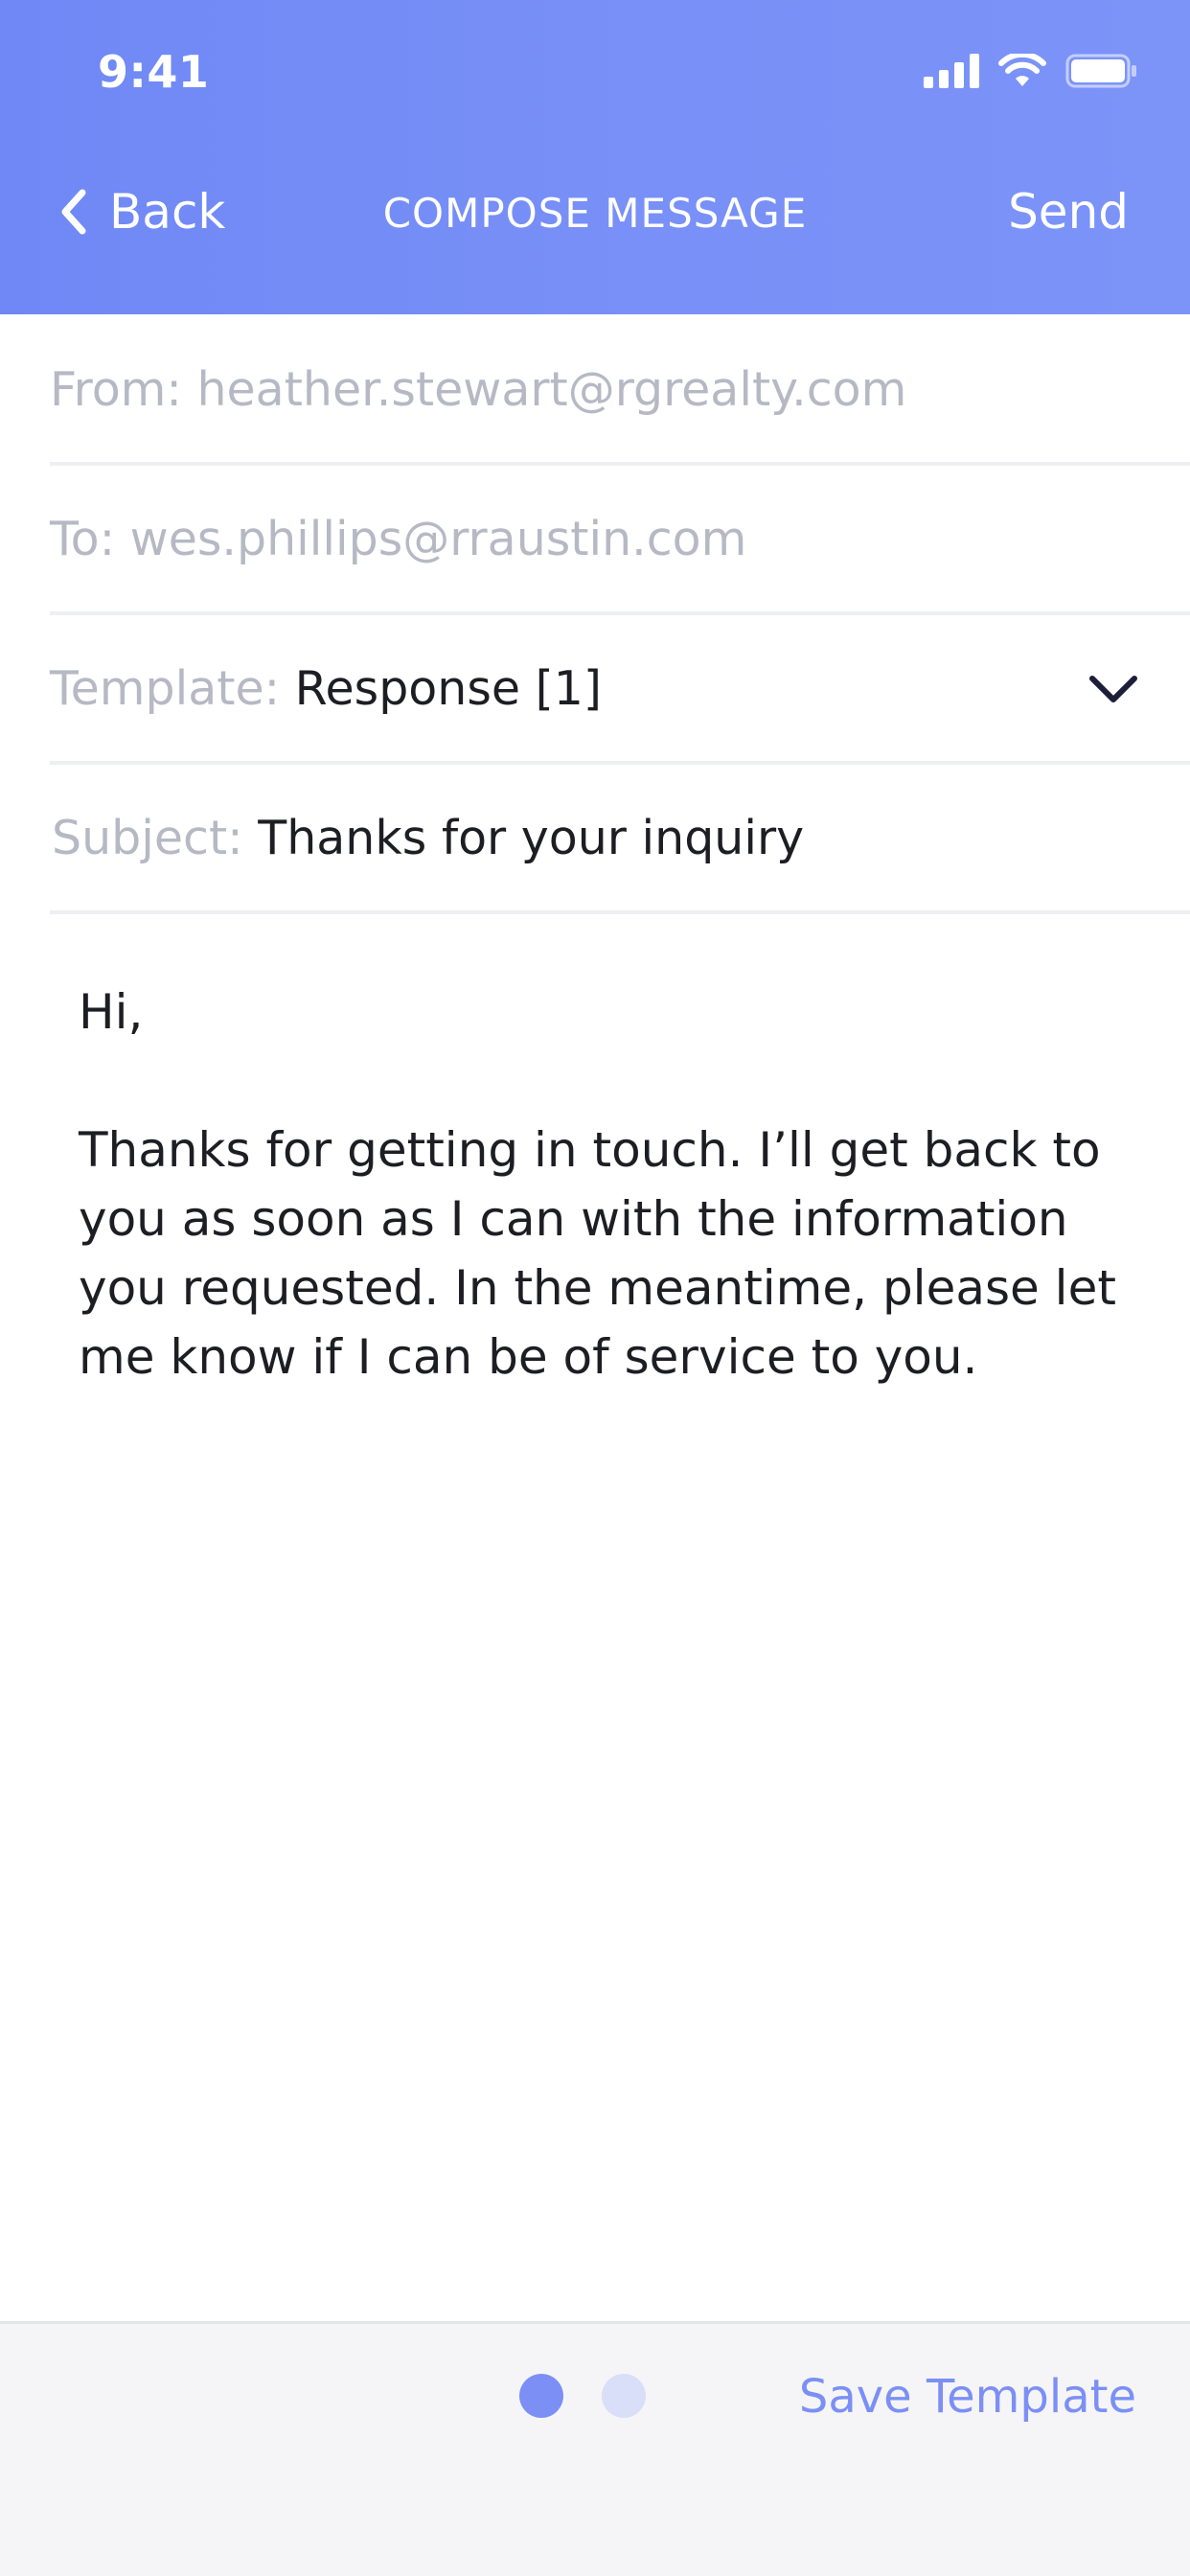 The image size is (1190, 2576). I want to click on subject-label: Subject:, so click(155, 837).